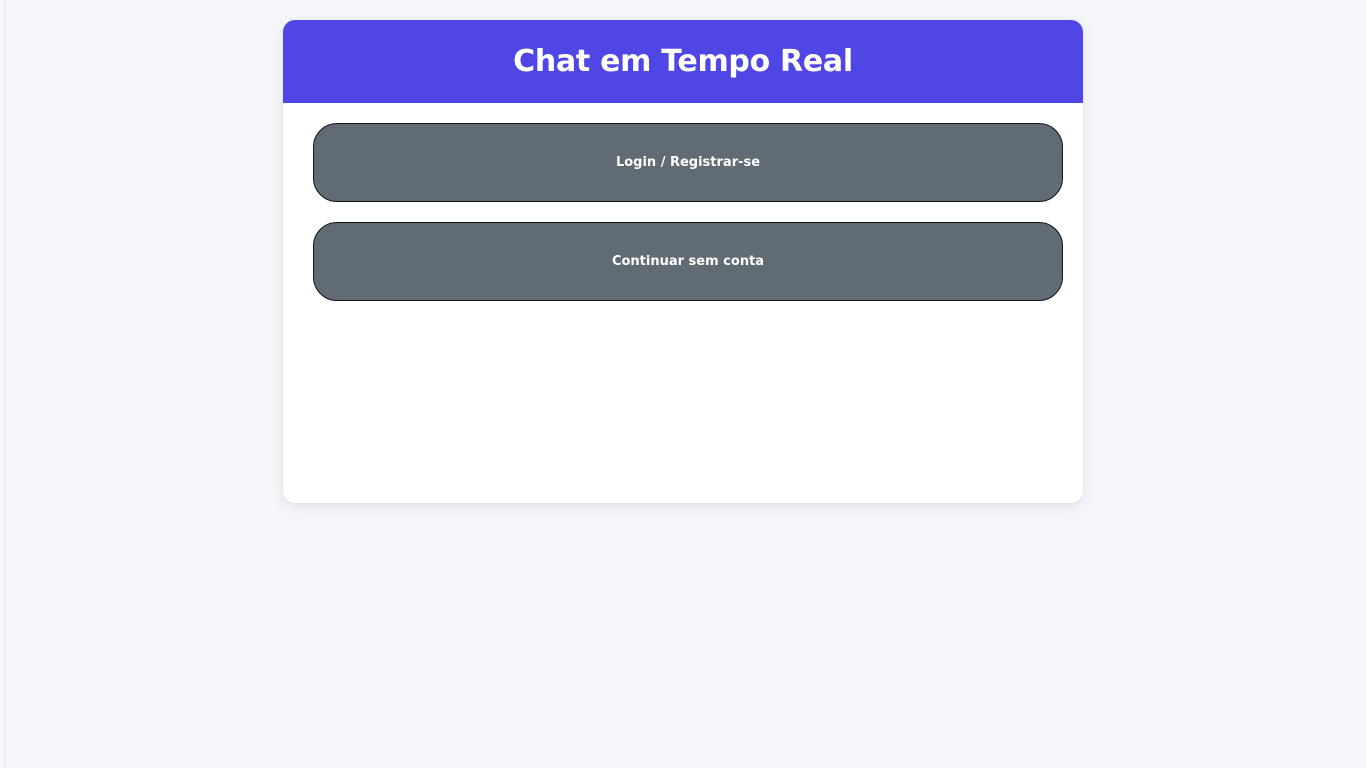 The image size is (1366, 768). I want to click on window-left-edge, so click(2, 384).